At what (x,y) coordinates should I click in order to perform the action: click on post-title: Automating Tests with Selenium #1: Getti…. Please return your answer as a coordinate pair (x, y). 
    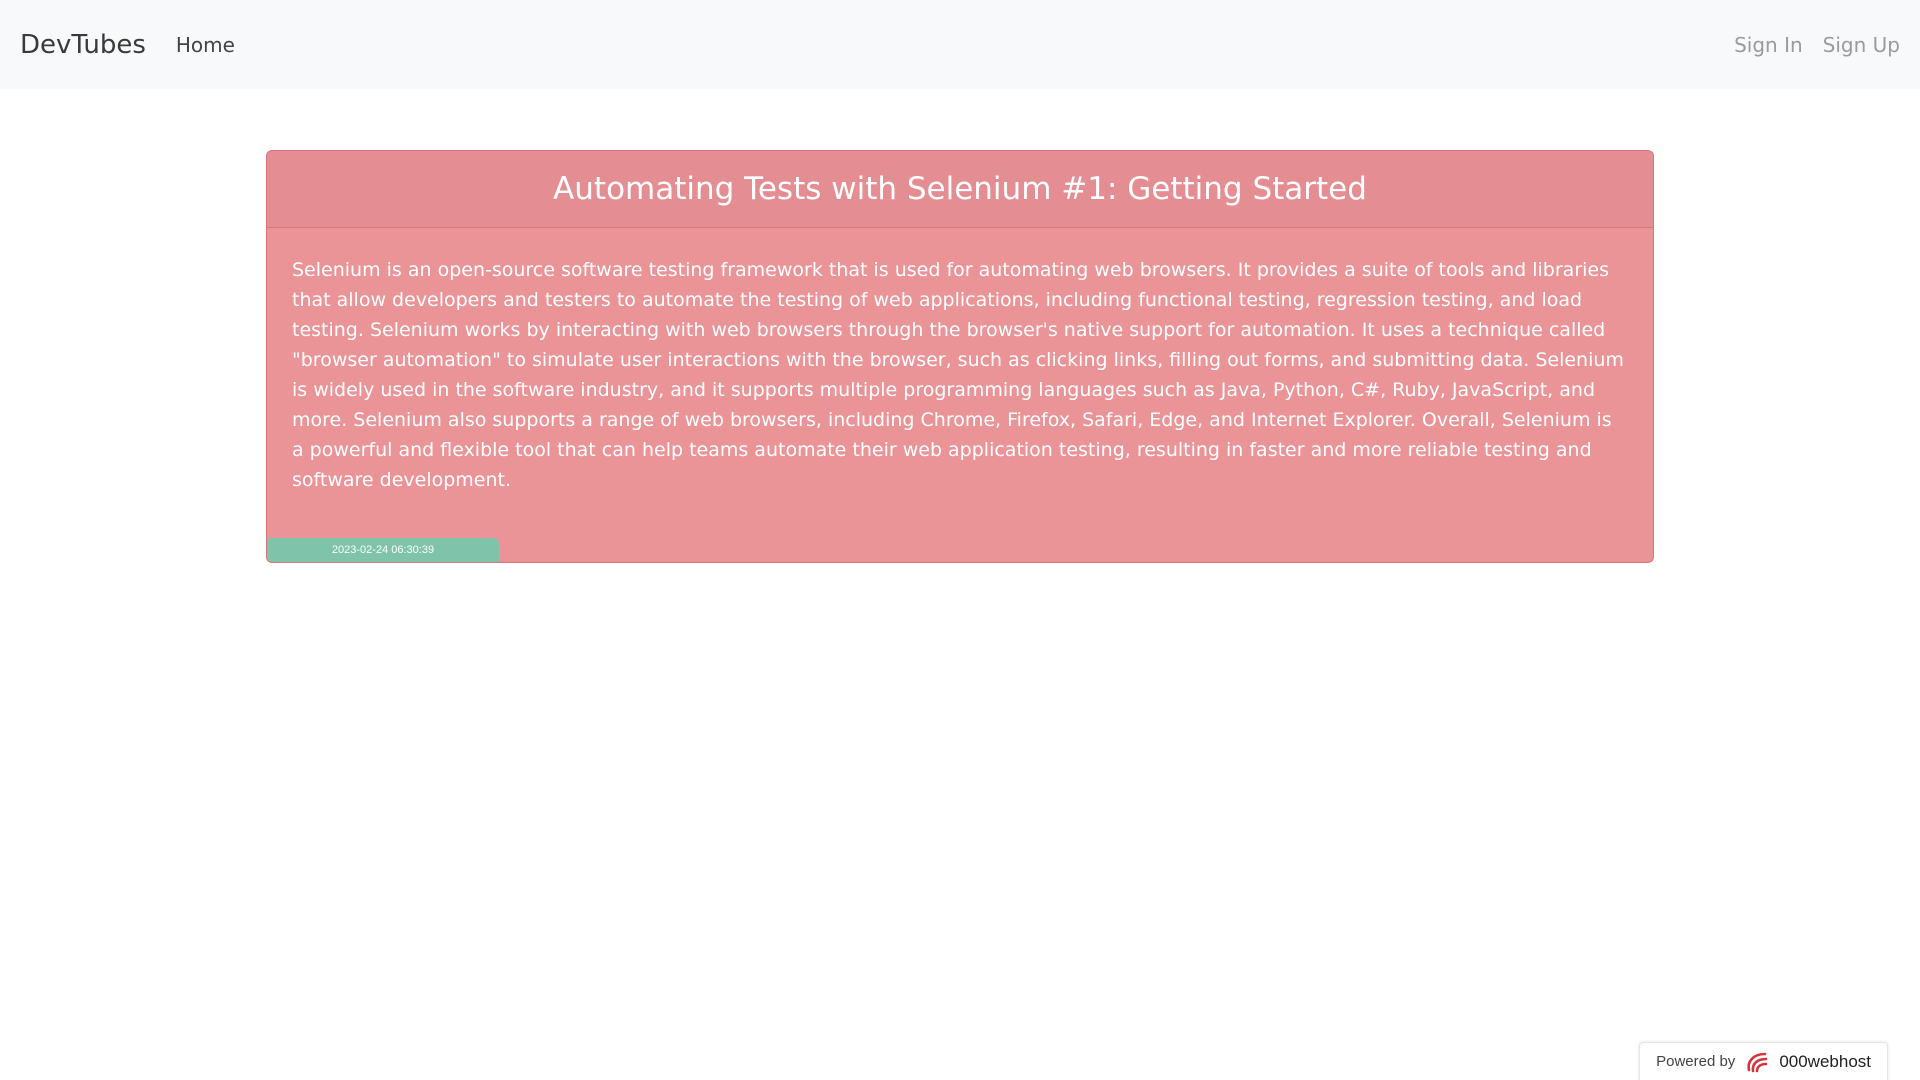
    Looking at the image, I should click on (960, 189).